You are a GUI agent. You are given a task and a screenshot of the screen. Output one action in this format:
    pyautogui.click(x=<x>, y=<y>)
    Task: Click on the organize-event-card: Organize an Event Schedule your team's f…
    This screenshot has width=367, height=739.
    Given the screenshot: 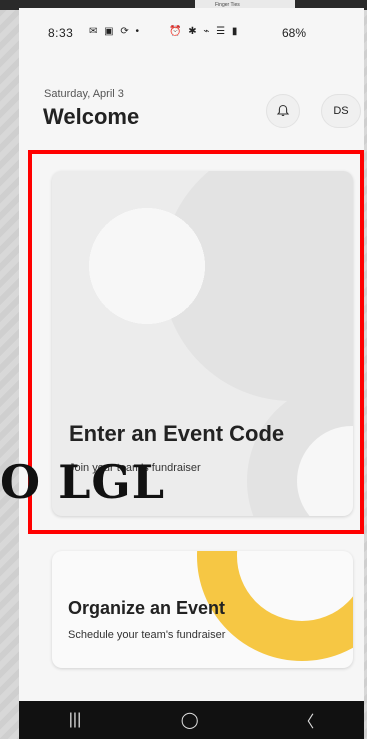 What is the action you would take?
    pyautogui.click(x=202, y=609)
    